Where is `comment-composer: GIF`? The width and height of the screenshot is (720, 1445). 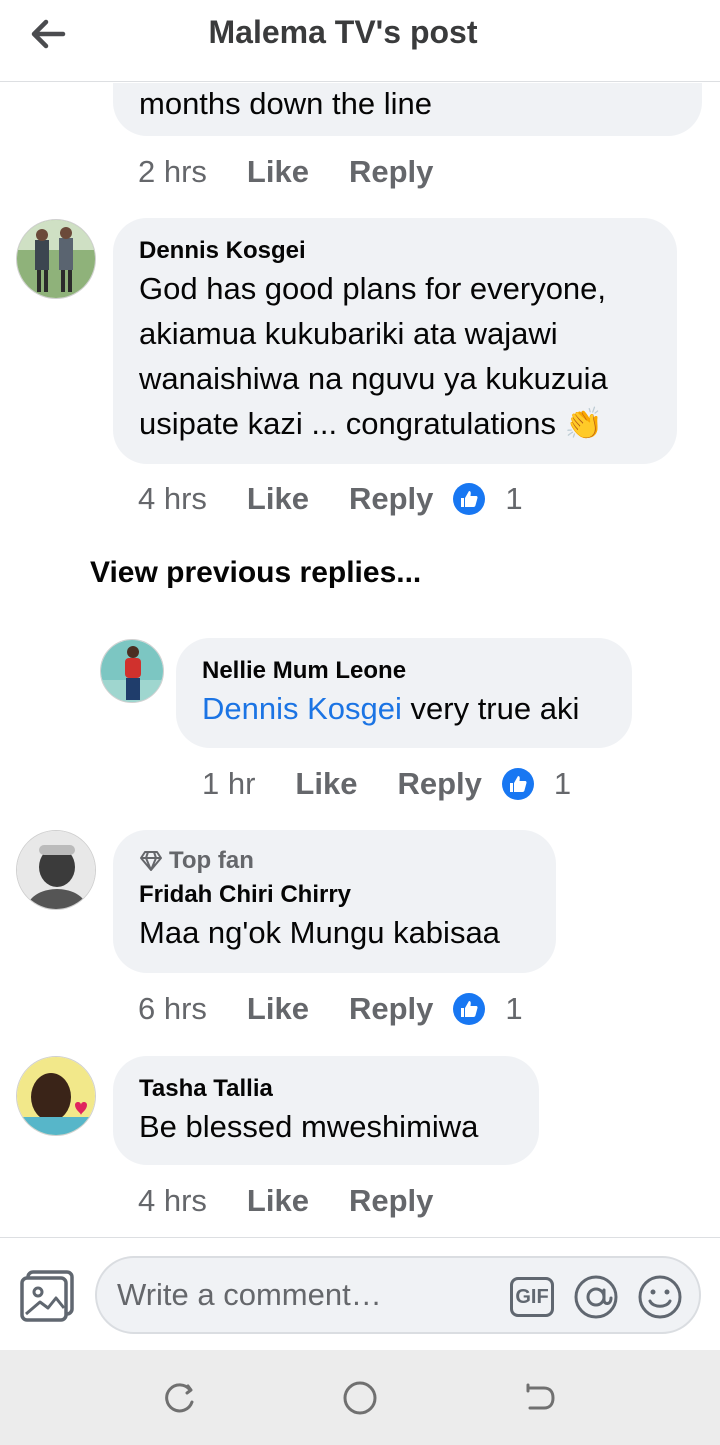 comment-composer: GIF is located at coordinates (360, 1293).